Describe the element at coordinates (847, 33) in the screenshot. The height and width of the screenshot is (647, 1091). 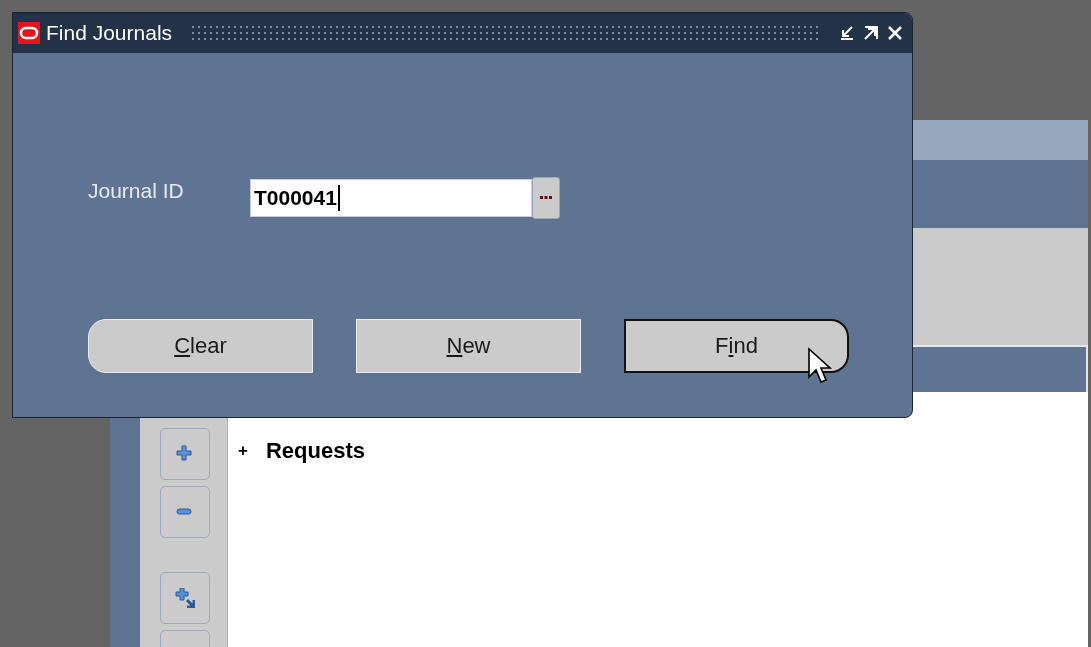
I see `minimize-icon` at that location.